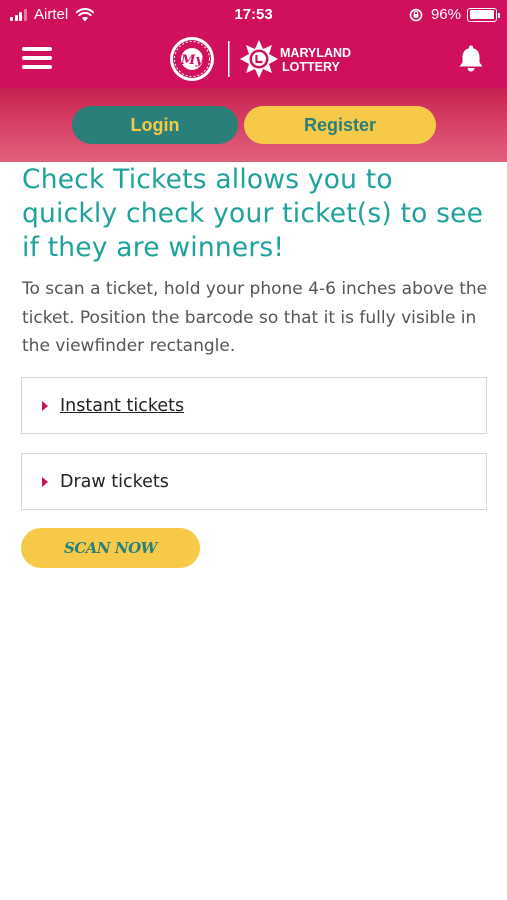 This screenshot has height=900, width=507. I want to click on instant-tickets-section: Instant tickets, so click(254, 405).